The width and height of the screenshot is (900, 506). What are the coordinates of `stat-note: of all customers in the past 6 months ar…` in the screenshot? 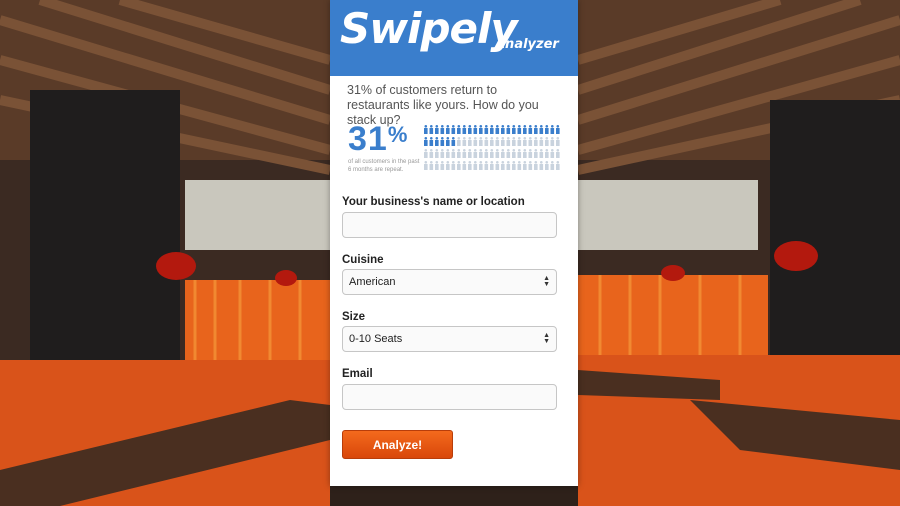 It's located at (384, 166).